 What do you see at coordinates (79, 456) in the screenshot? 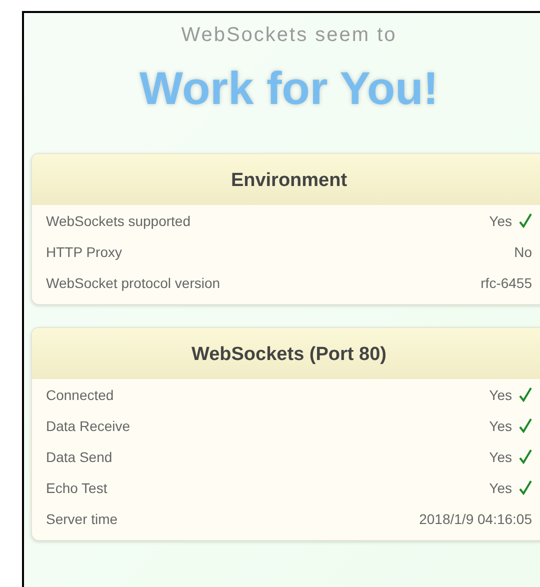
I see `row-label: Data Send` at bounding box center [79, 456].